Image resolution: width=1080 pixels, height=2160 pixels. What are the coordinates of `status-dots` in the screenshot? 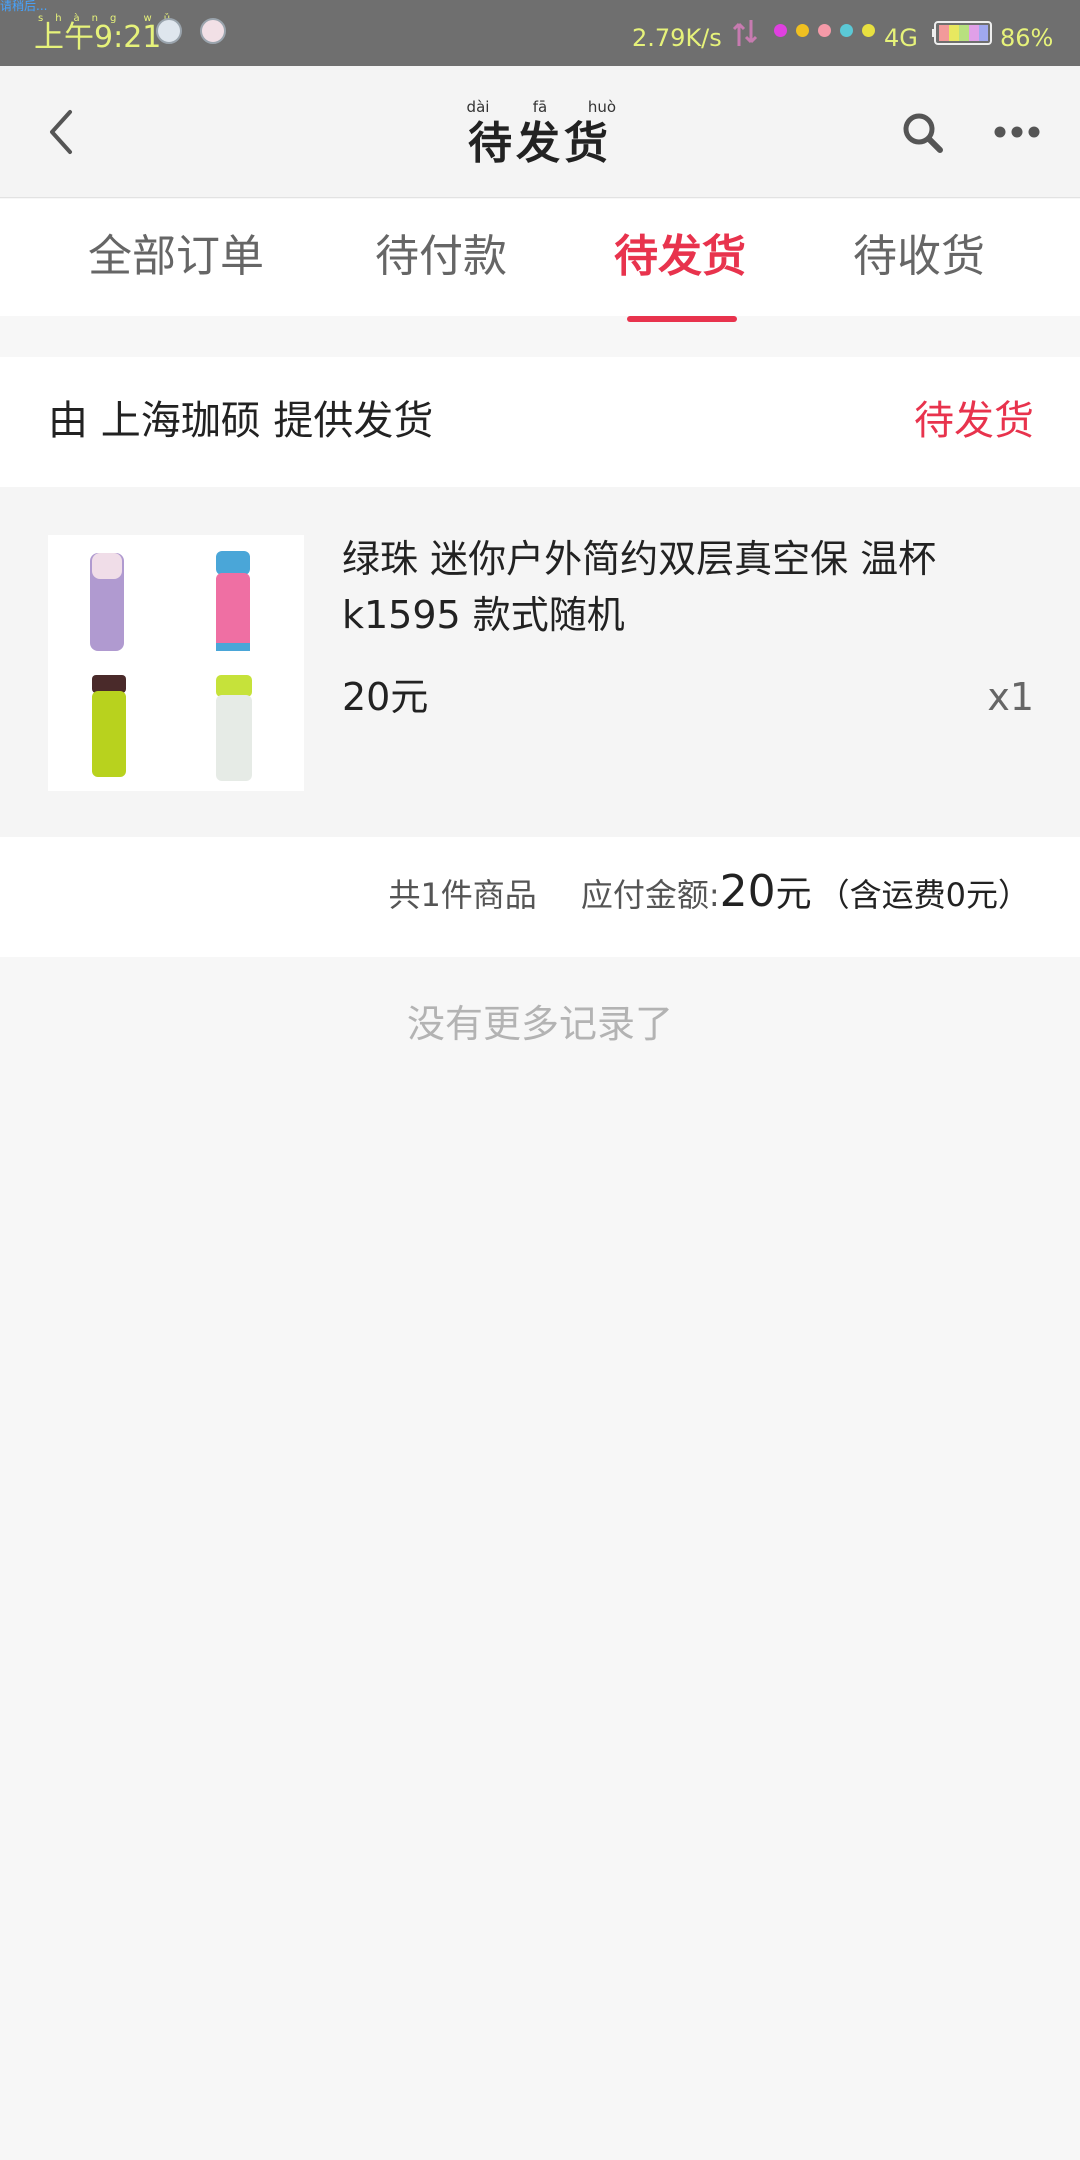 It's located at (824, 30).